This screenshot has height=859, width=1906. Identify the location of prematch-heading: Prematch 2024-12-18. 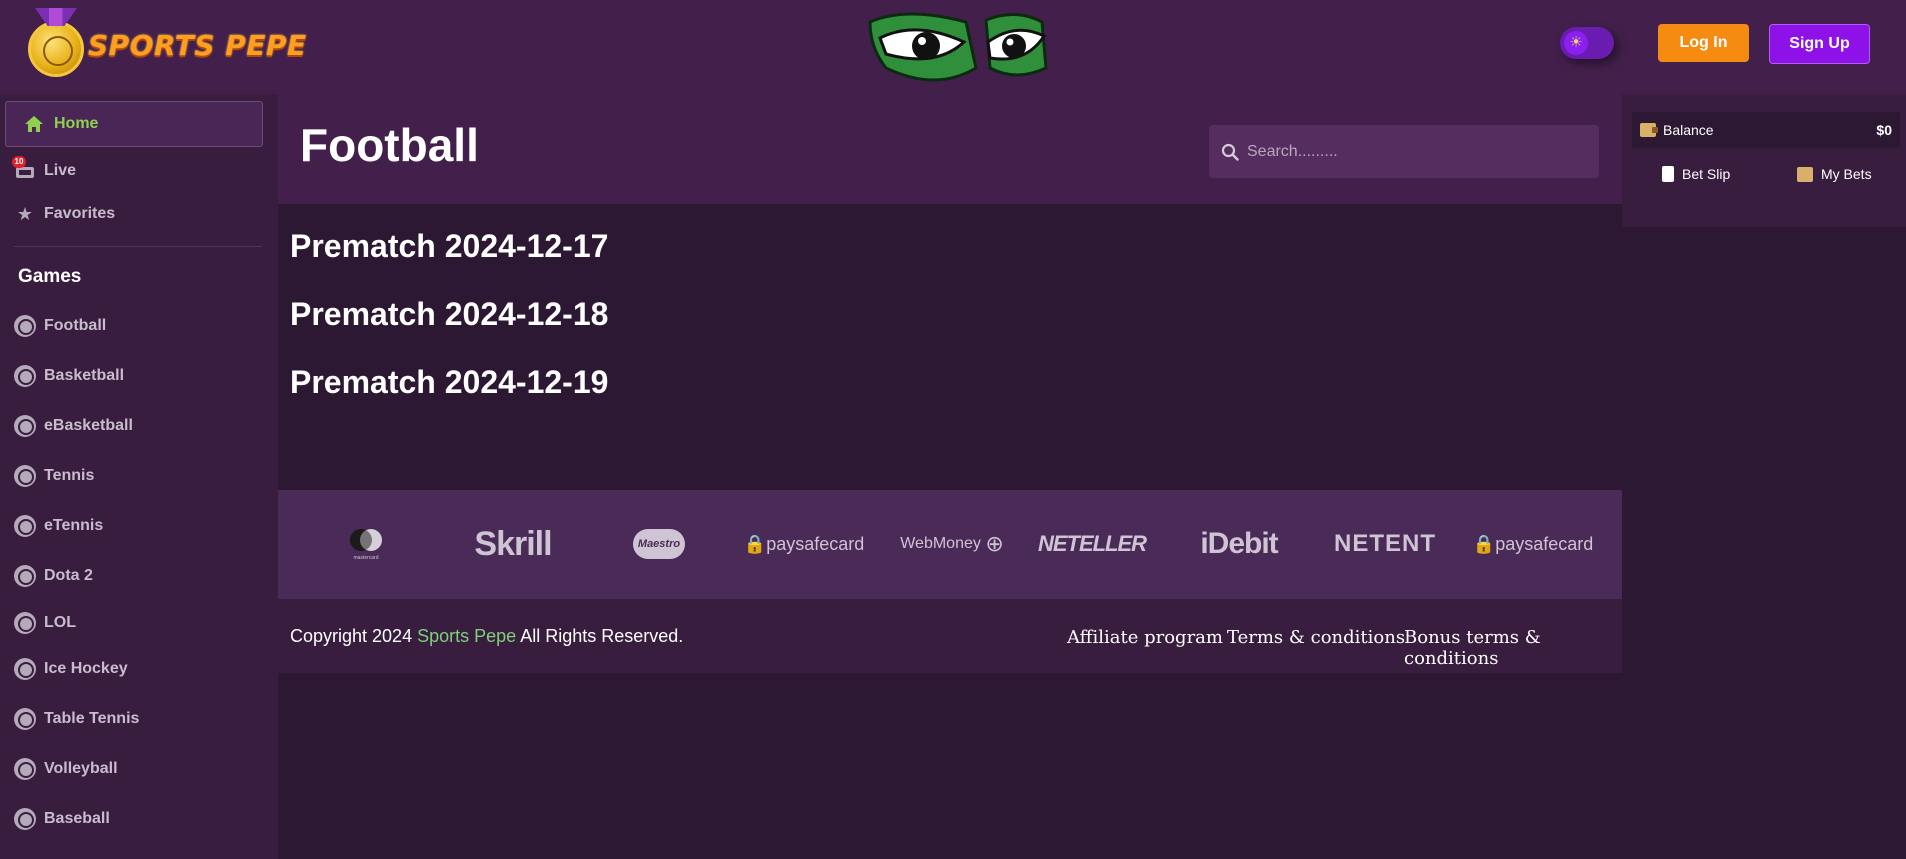
(449, 314).